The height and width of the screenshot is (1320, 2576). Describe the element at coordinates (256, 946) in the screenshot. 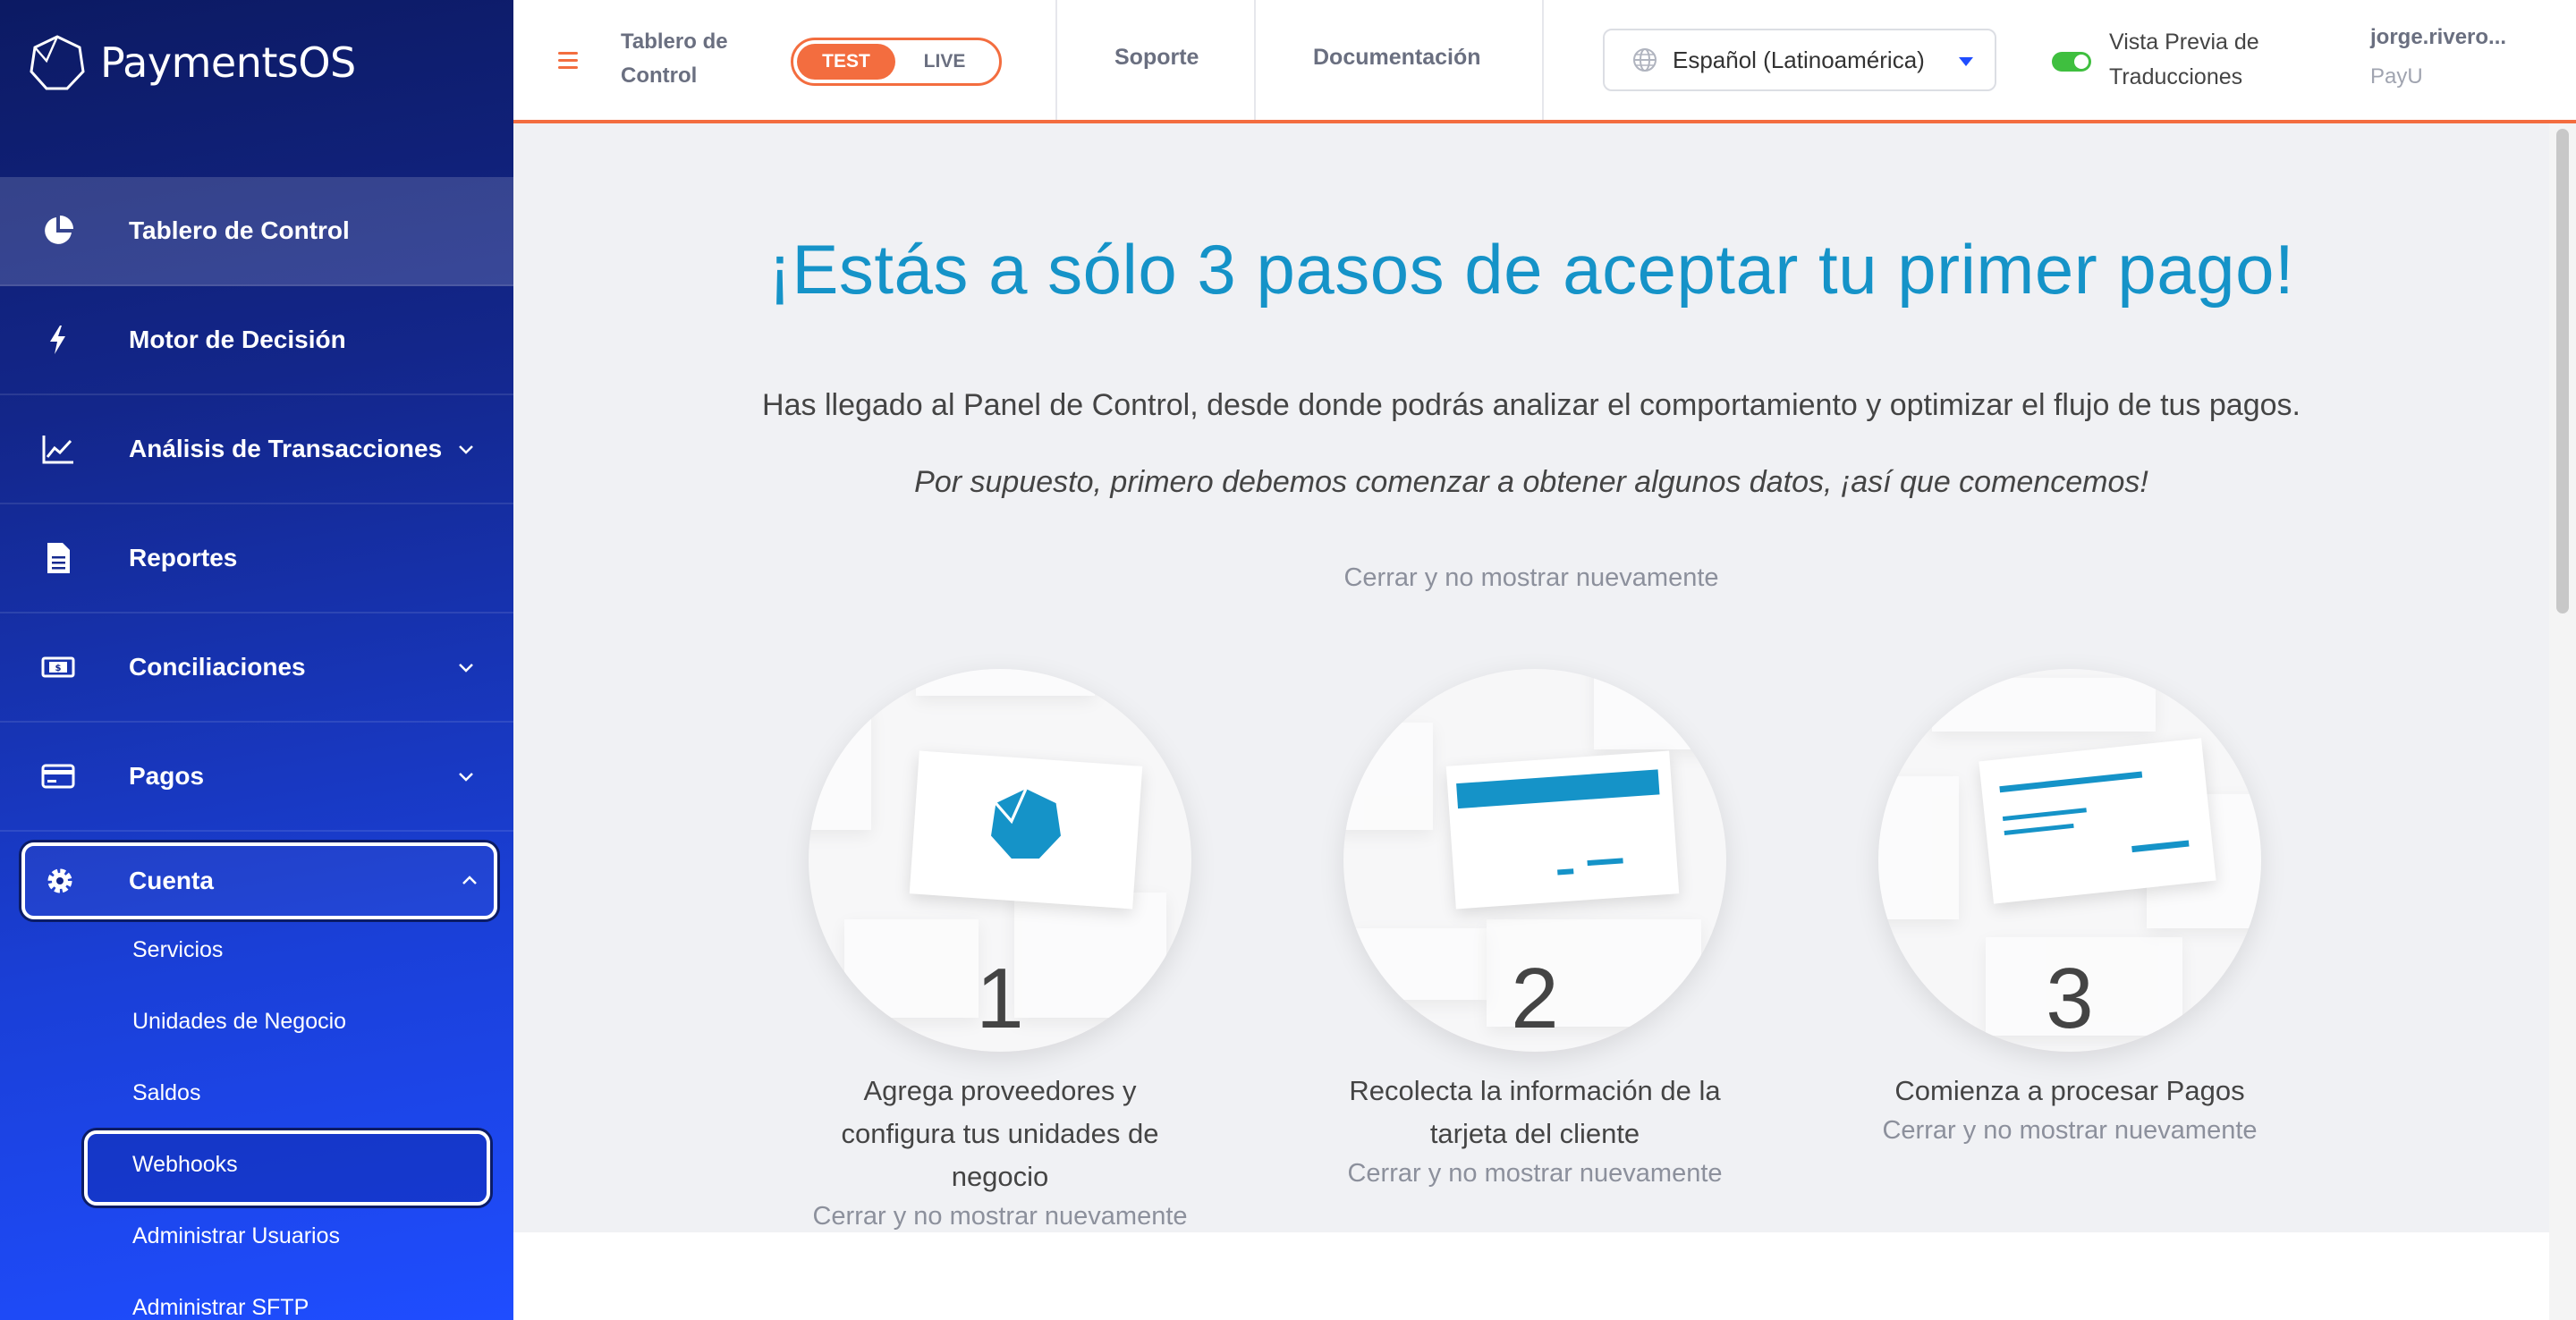

I see `subitem-servicios: Servicios` at that location.